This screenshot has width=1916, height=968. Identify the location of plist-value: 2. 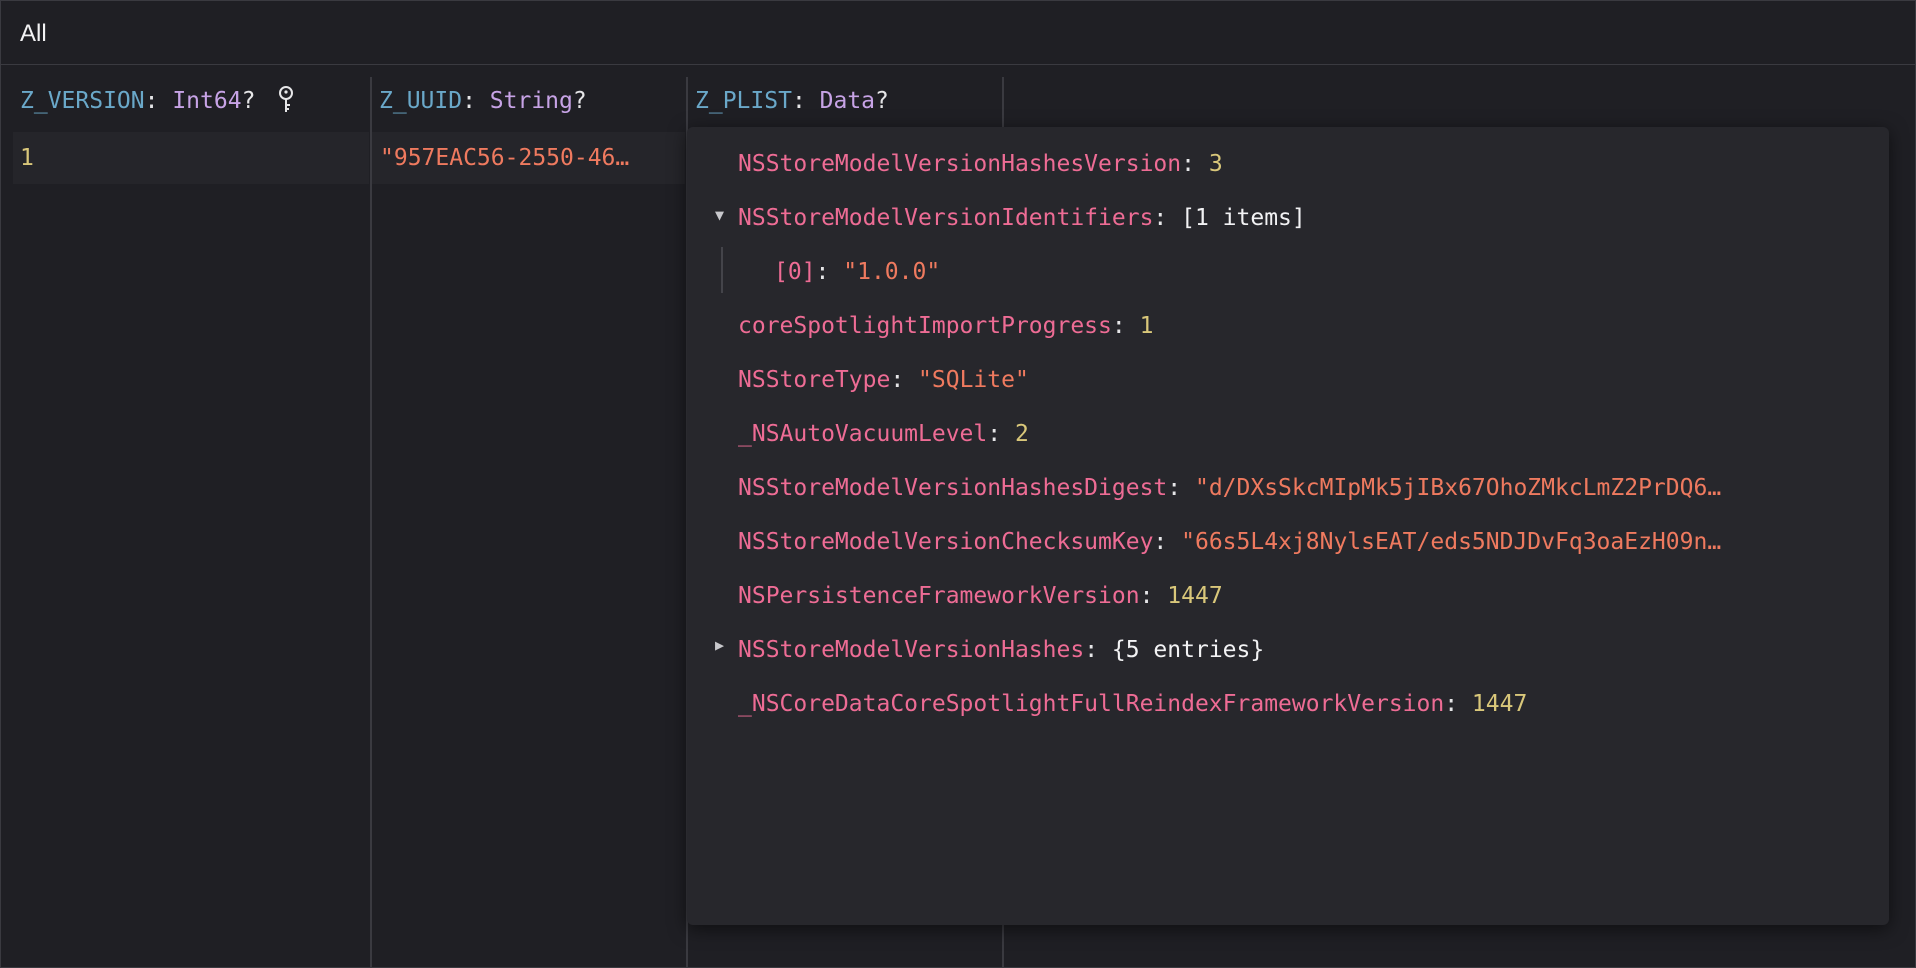
(1021, 434).